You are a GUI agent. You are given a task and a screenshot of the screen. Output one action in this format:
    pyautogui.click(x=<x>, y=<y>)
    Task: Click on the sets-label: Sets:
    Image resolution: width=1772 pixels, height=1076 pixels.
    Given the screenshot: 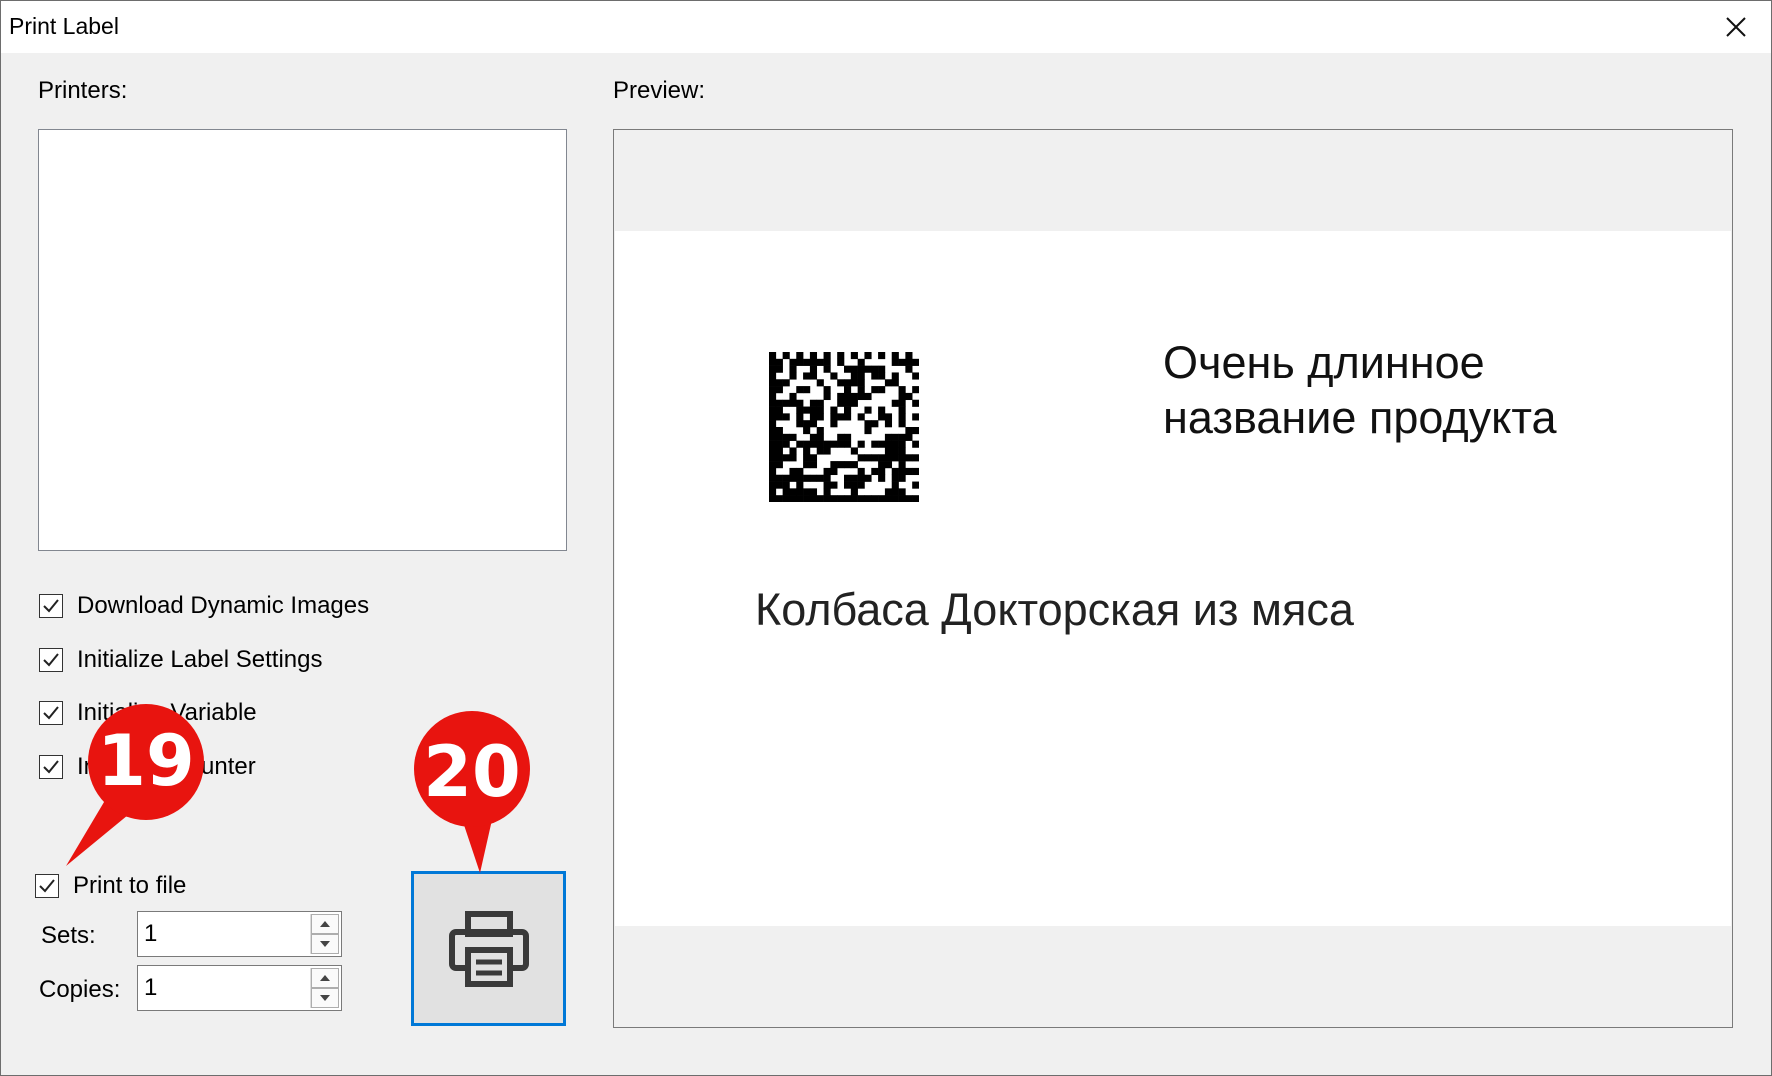 What is the action you would take?
    pyautogui.click(x=68, y=935)
    